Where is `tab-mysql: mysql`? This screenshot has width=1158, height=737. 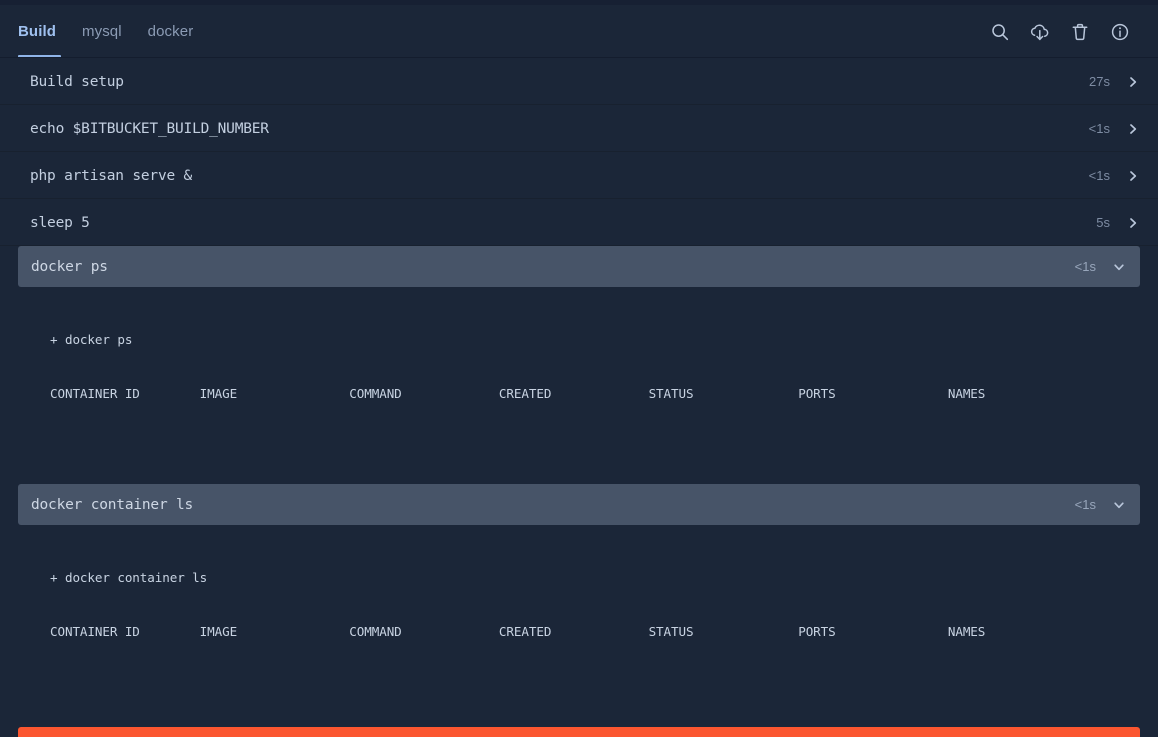
tab-mysql: mysql is located at coordinates (102, 31).